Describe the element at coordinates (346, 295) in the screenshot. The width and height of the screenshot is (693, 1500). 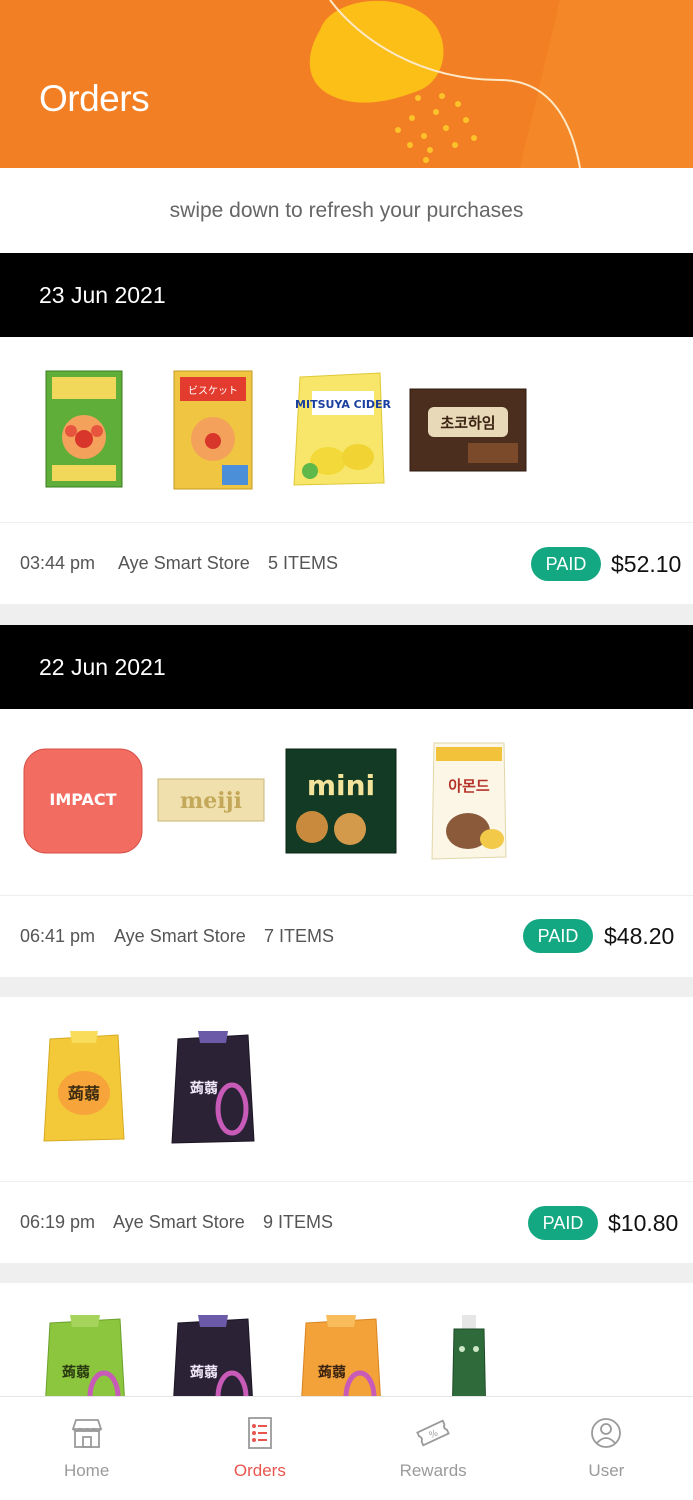
I see `order-date-header: 23 Jun 2021` at that location.